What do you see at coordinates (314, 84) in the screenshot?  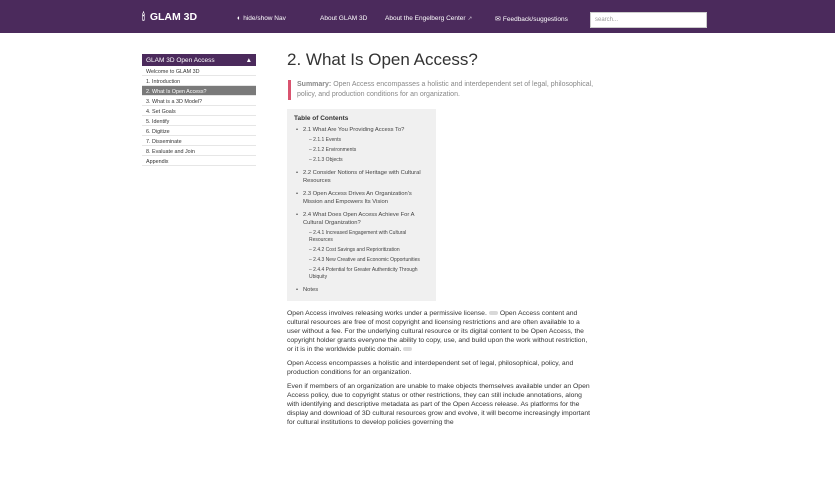 I see `summary-label: Summary:` at bounding box center [314, 84].